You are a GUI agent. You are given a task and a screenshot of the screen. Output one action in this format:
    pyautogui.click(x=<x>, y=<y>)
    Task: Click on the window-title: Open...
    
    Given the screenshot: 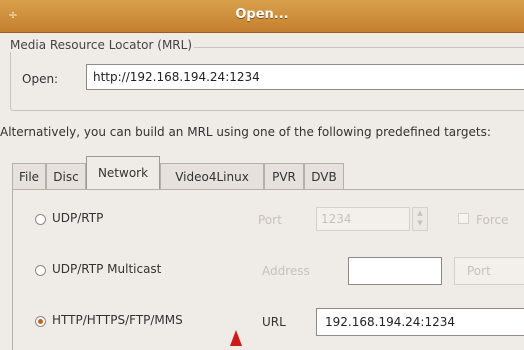 What is the action you would take?
    pyautogui.click(x=262, y=14)
    